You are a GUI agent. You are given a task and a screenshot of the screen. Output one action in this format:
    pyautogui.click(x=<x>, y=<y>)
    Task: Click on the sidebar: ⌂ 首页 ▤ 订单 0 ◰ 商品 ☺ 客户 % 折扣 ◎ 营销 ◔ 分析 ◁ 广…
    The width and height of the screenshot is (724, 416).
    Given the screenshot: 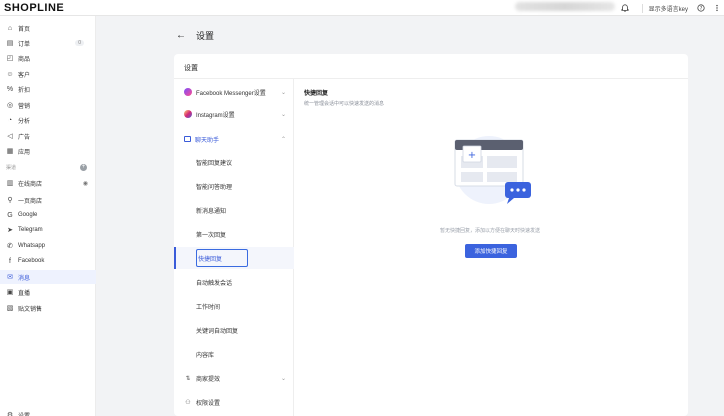 What is the action you would take?
    pyautogui.click(x=48, y=216)
    